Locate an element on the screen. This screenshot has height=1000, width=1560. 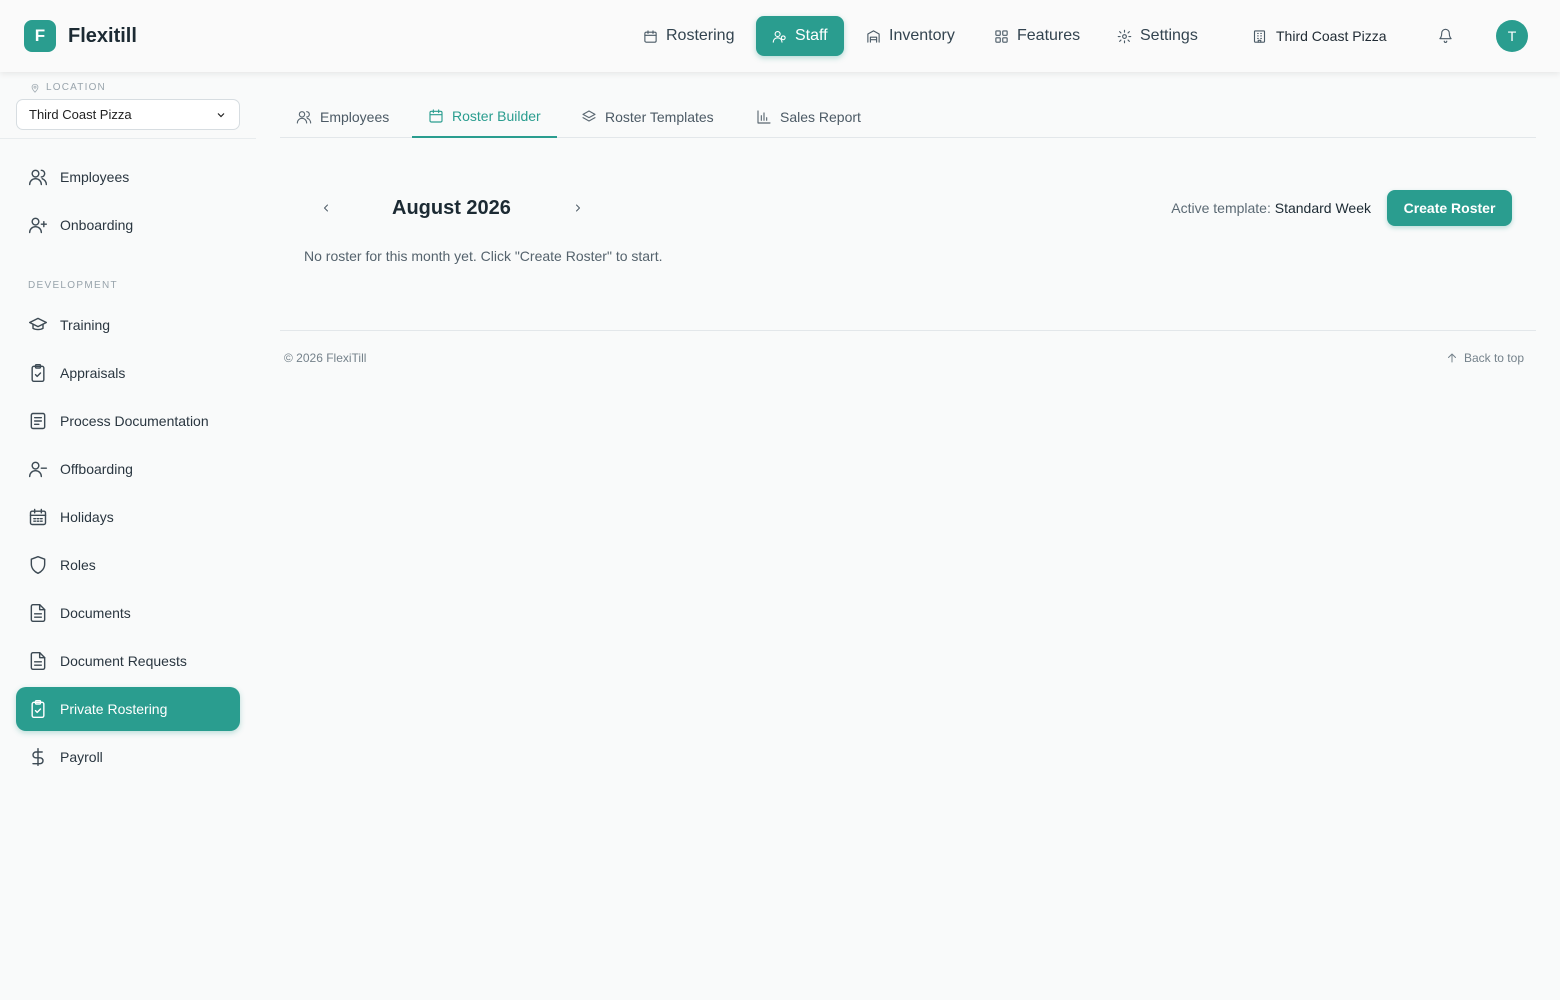
location-label-text: LOCATION is located at coordinates (76, 87).